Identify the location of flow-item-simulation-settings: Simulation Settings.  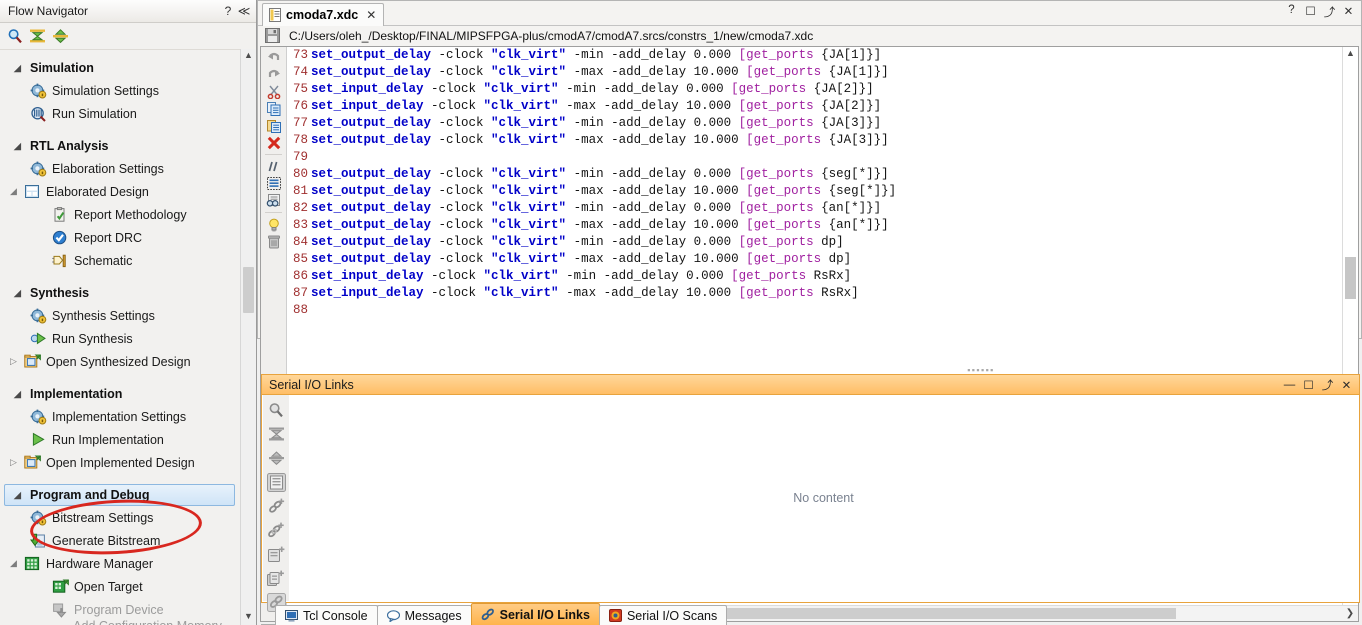
(120, 90).